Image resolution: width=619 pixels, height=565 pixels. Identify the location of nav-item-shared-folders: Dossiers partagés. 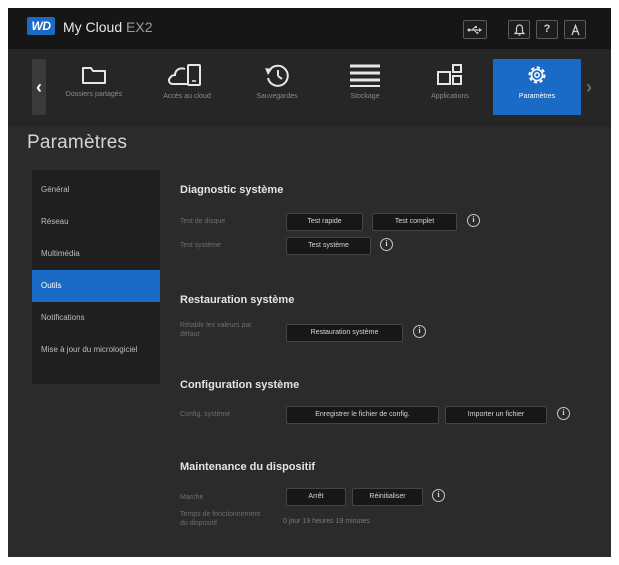
(94, 87).